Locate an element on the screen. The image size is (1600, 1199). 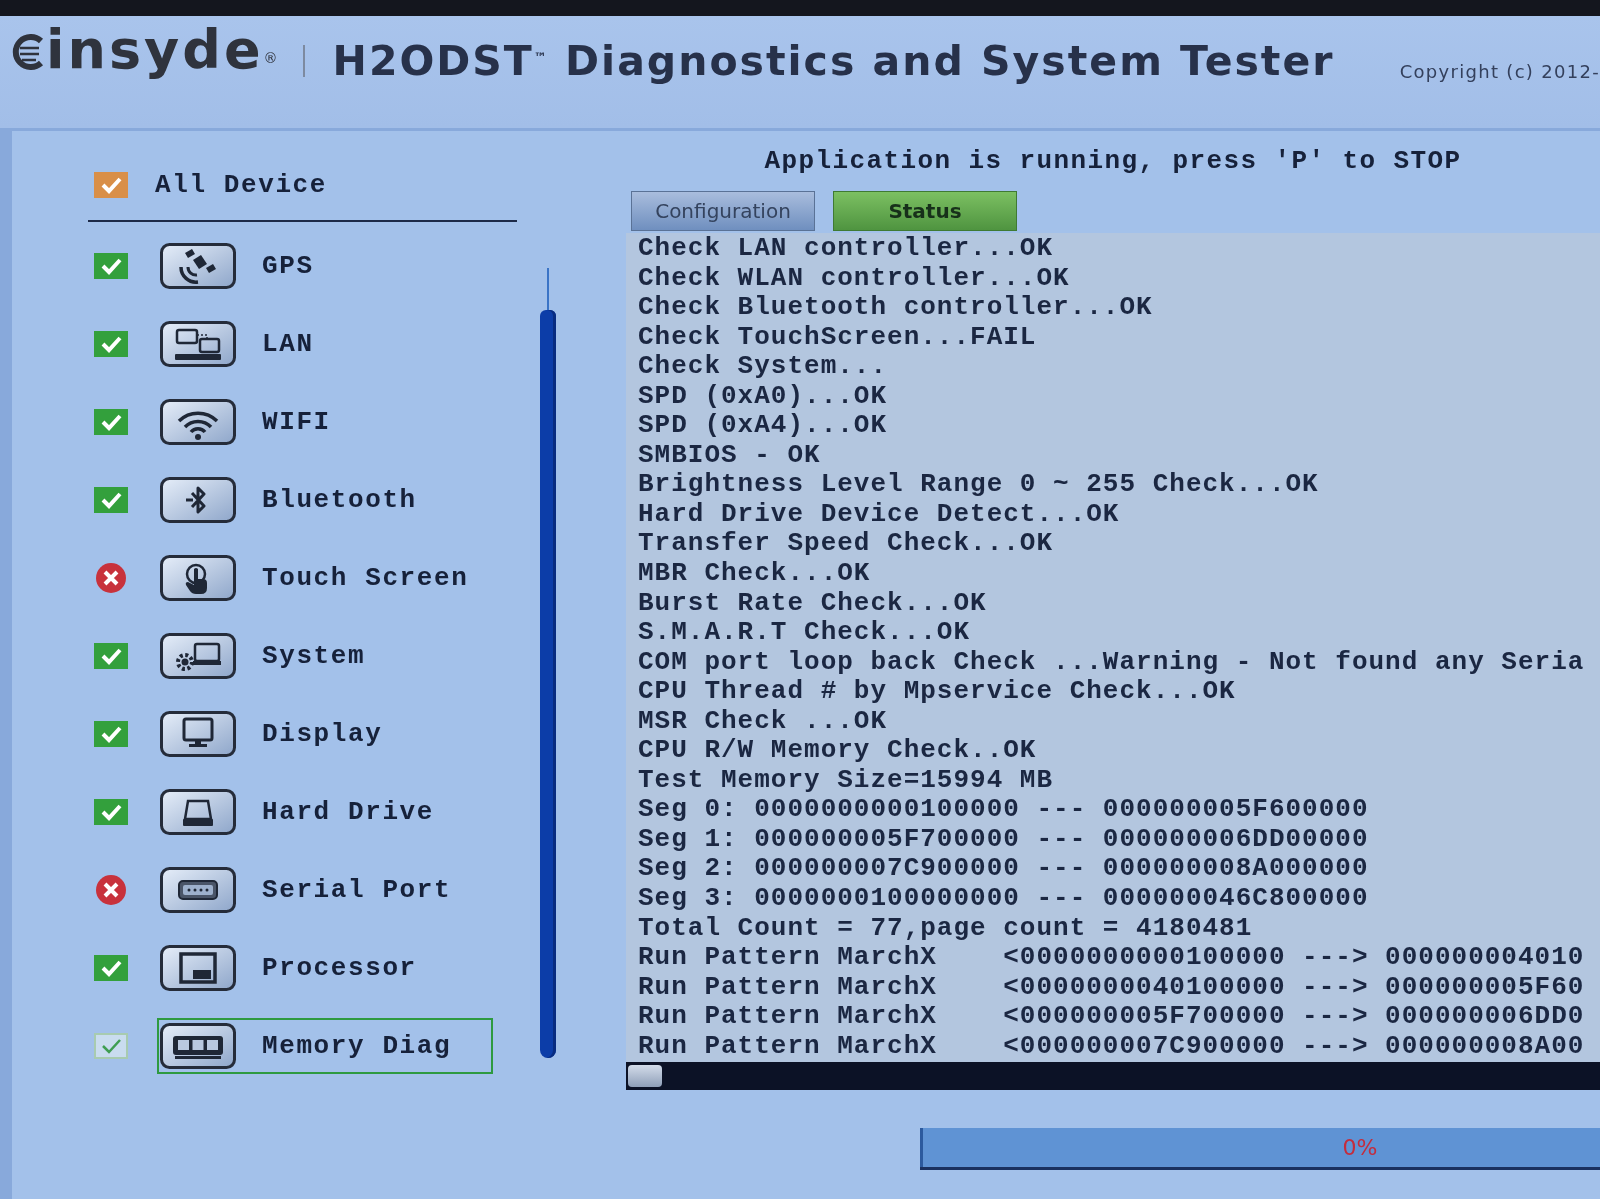
device-item: System is located at coordinates (325, 656).